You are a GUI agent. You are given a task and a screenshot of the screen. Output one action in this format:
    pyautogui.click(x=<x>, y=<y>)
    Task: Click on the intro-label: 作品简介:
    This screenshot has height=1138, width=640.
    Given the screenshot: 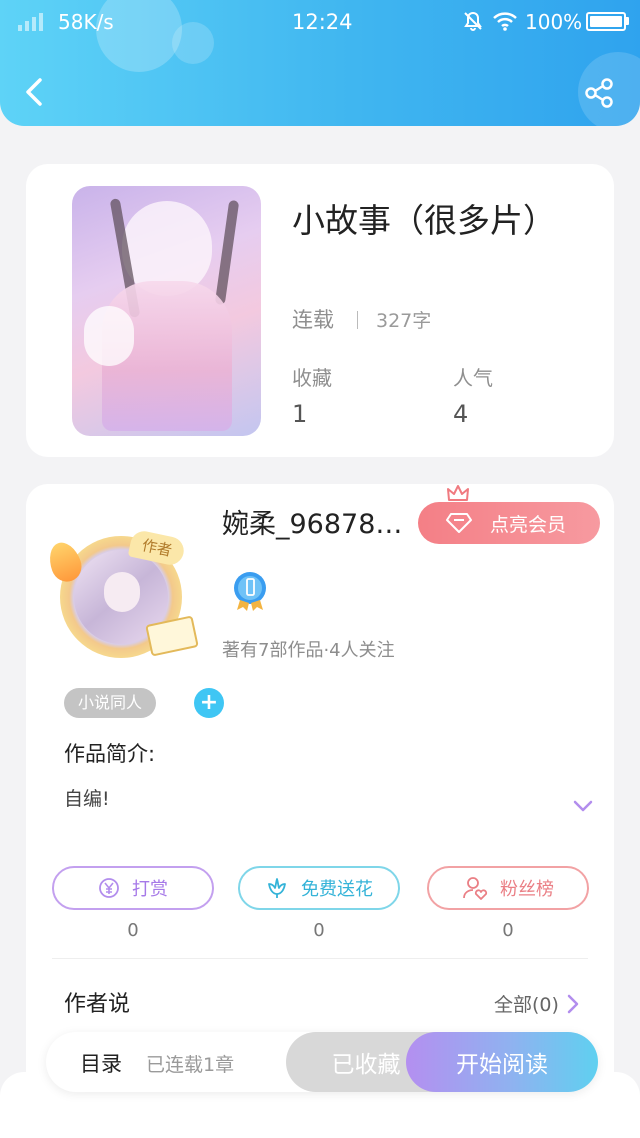 What is the action you would take?
    pyautogui.click(x=110, y=754)
    